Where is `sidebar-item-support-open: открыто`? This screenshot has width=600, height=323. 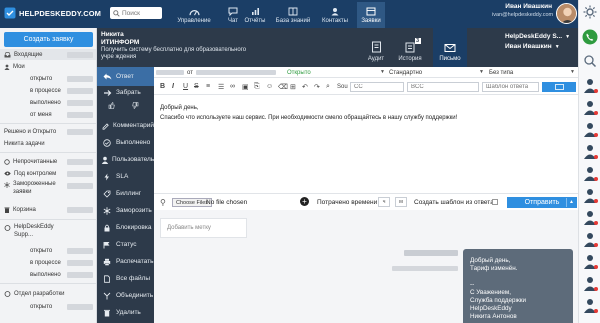 sidebar-item-support-open: открыто is located at coordinates (48, 250).